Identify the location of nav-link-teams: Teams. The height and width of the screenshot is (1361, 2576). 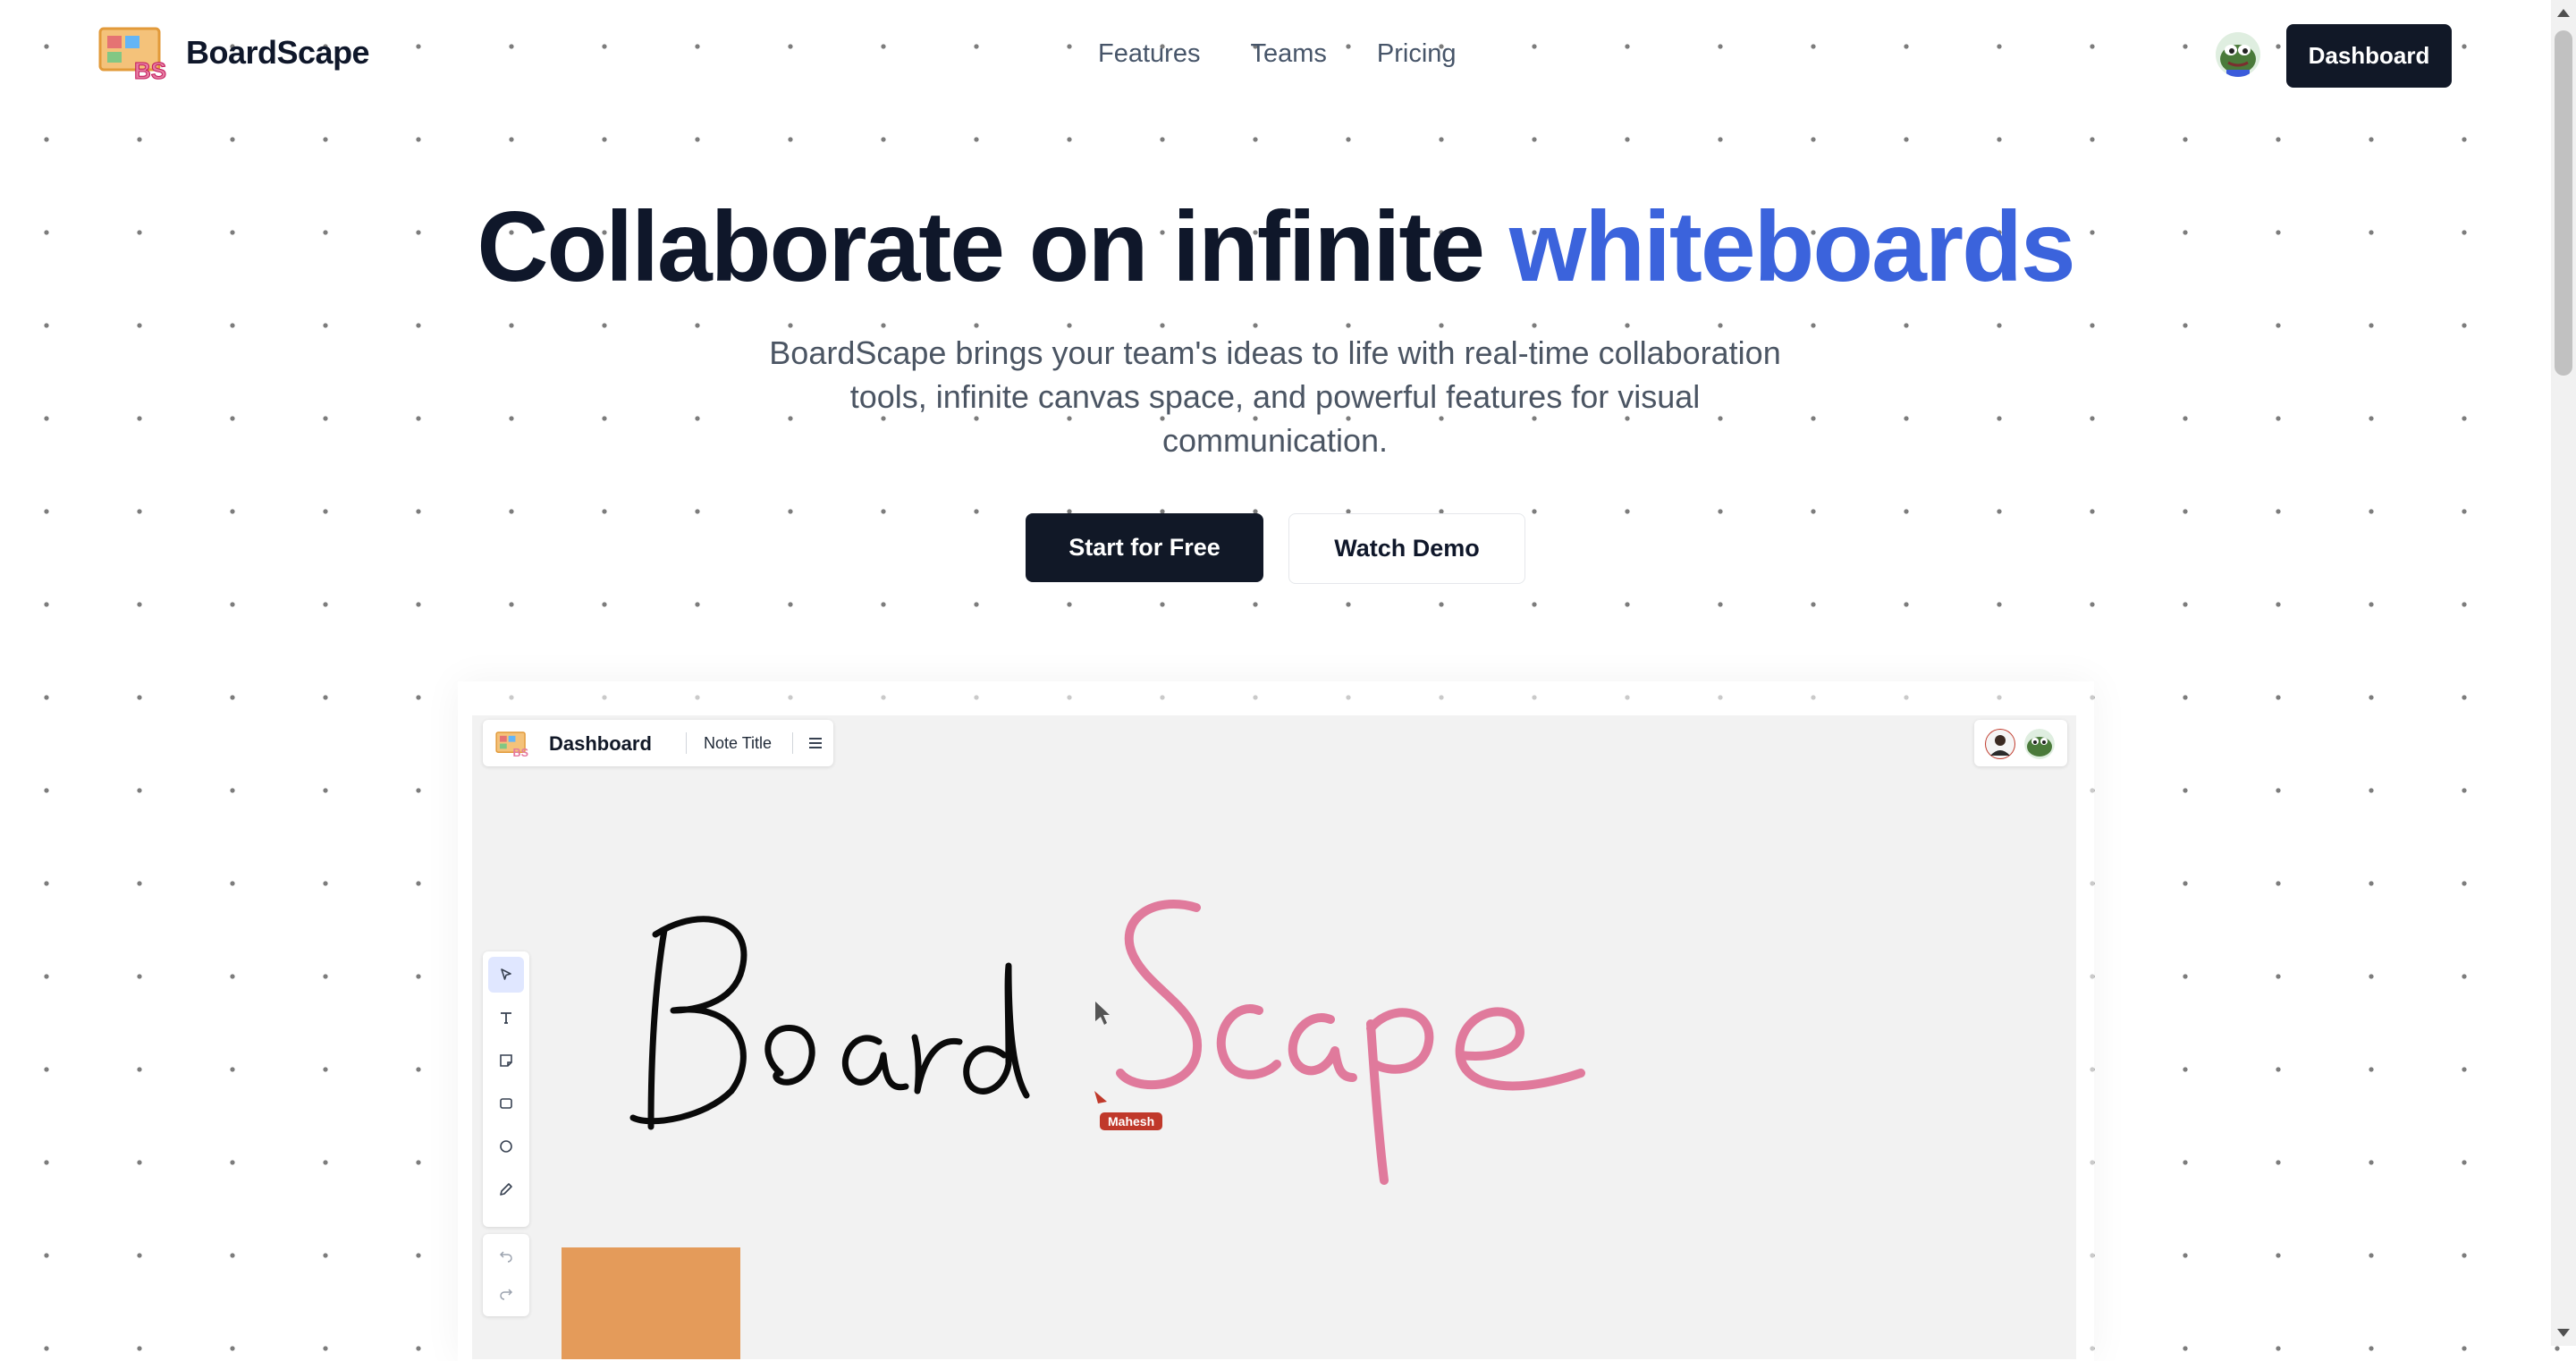
(1288, 54).